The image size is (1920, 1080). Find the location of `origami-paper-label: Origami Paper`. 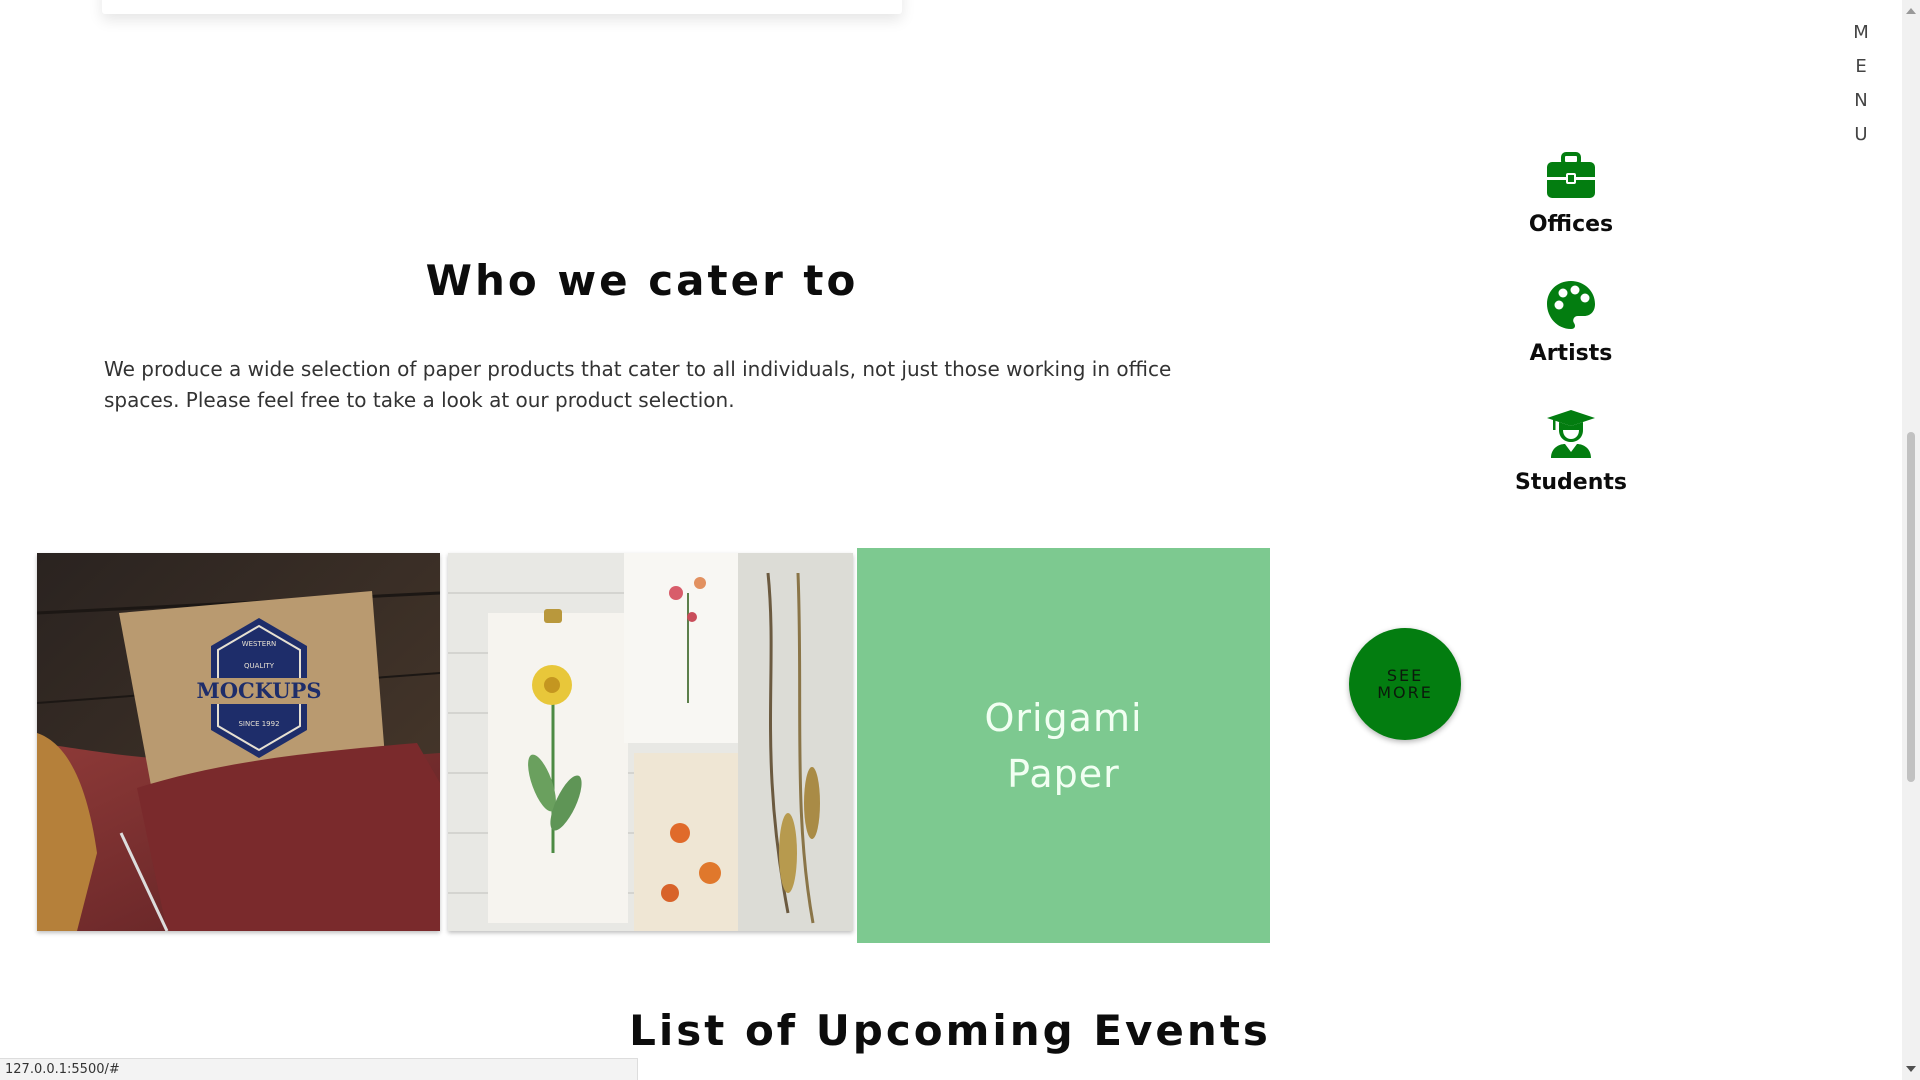

origami-paper-label: Origami Paper is located at coordinates (1063, 745).